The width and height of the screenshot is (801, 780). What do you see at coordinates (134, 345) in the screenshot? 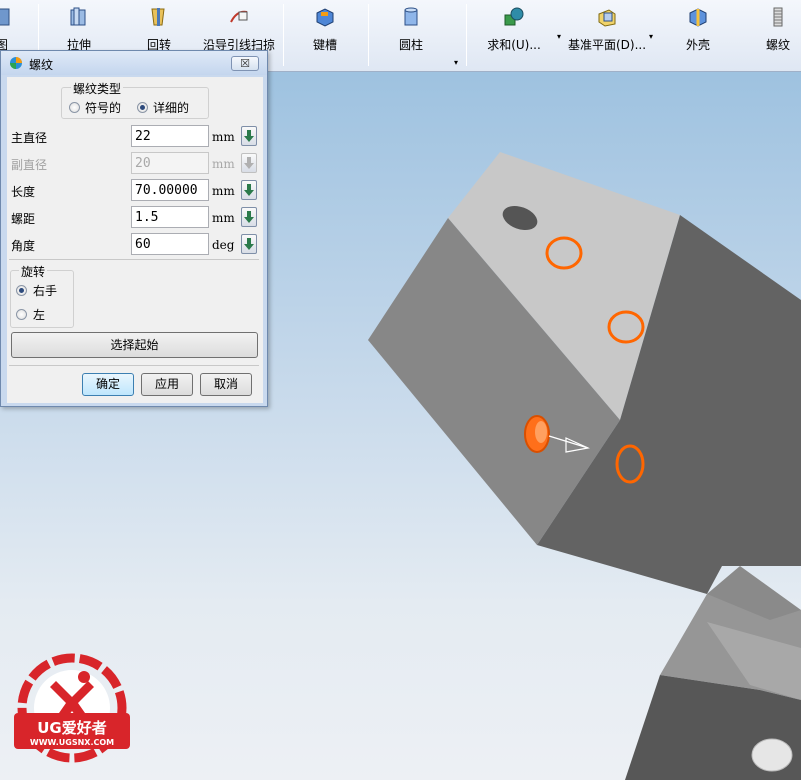
I see `select-start-button: 选择起始` at bounding box center [134, 345].